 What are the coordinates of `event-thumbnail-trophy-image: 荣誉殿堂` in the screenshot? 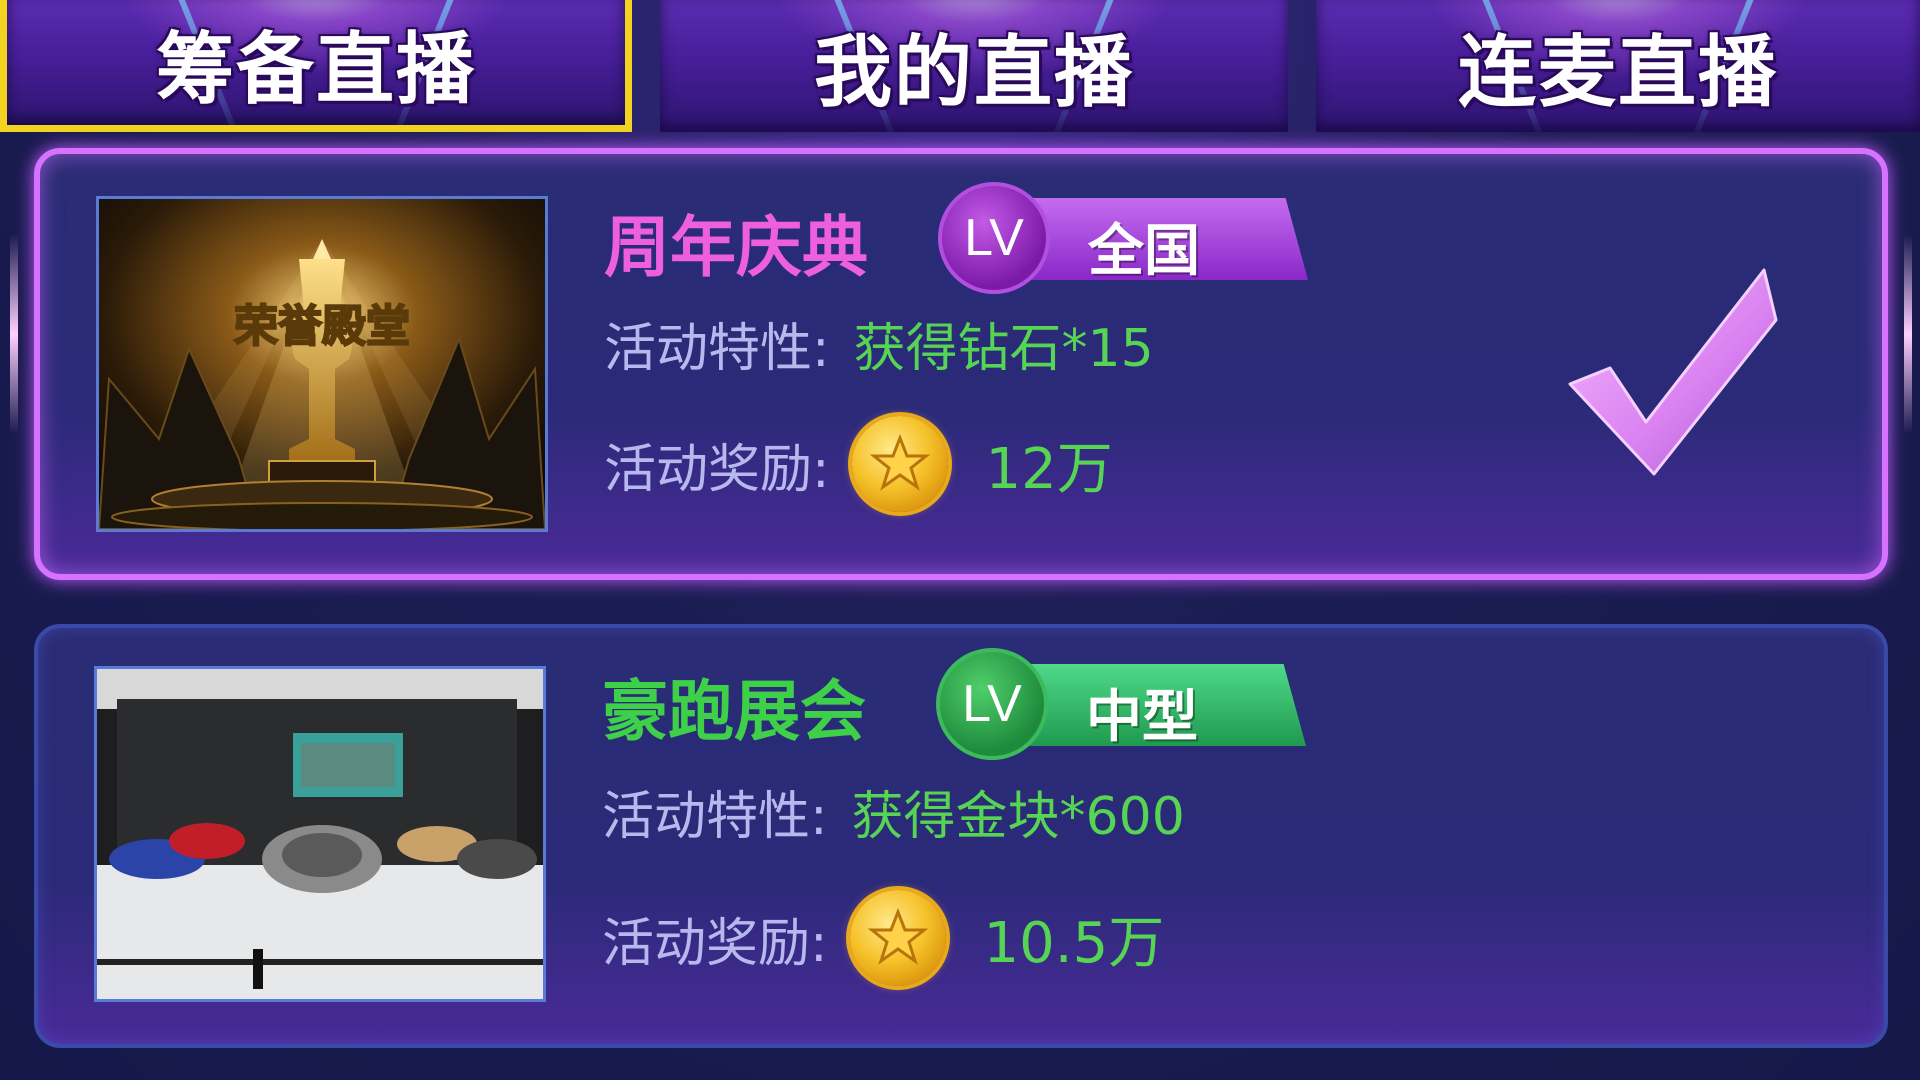 It's located at (322, 364).